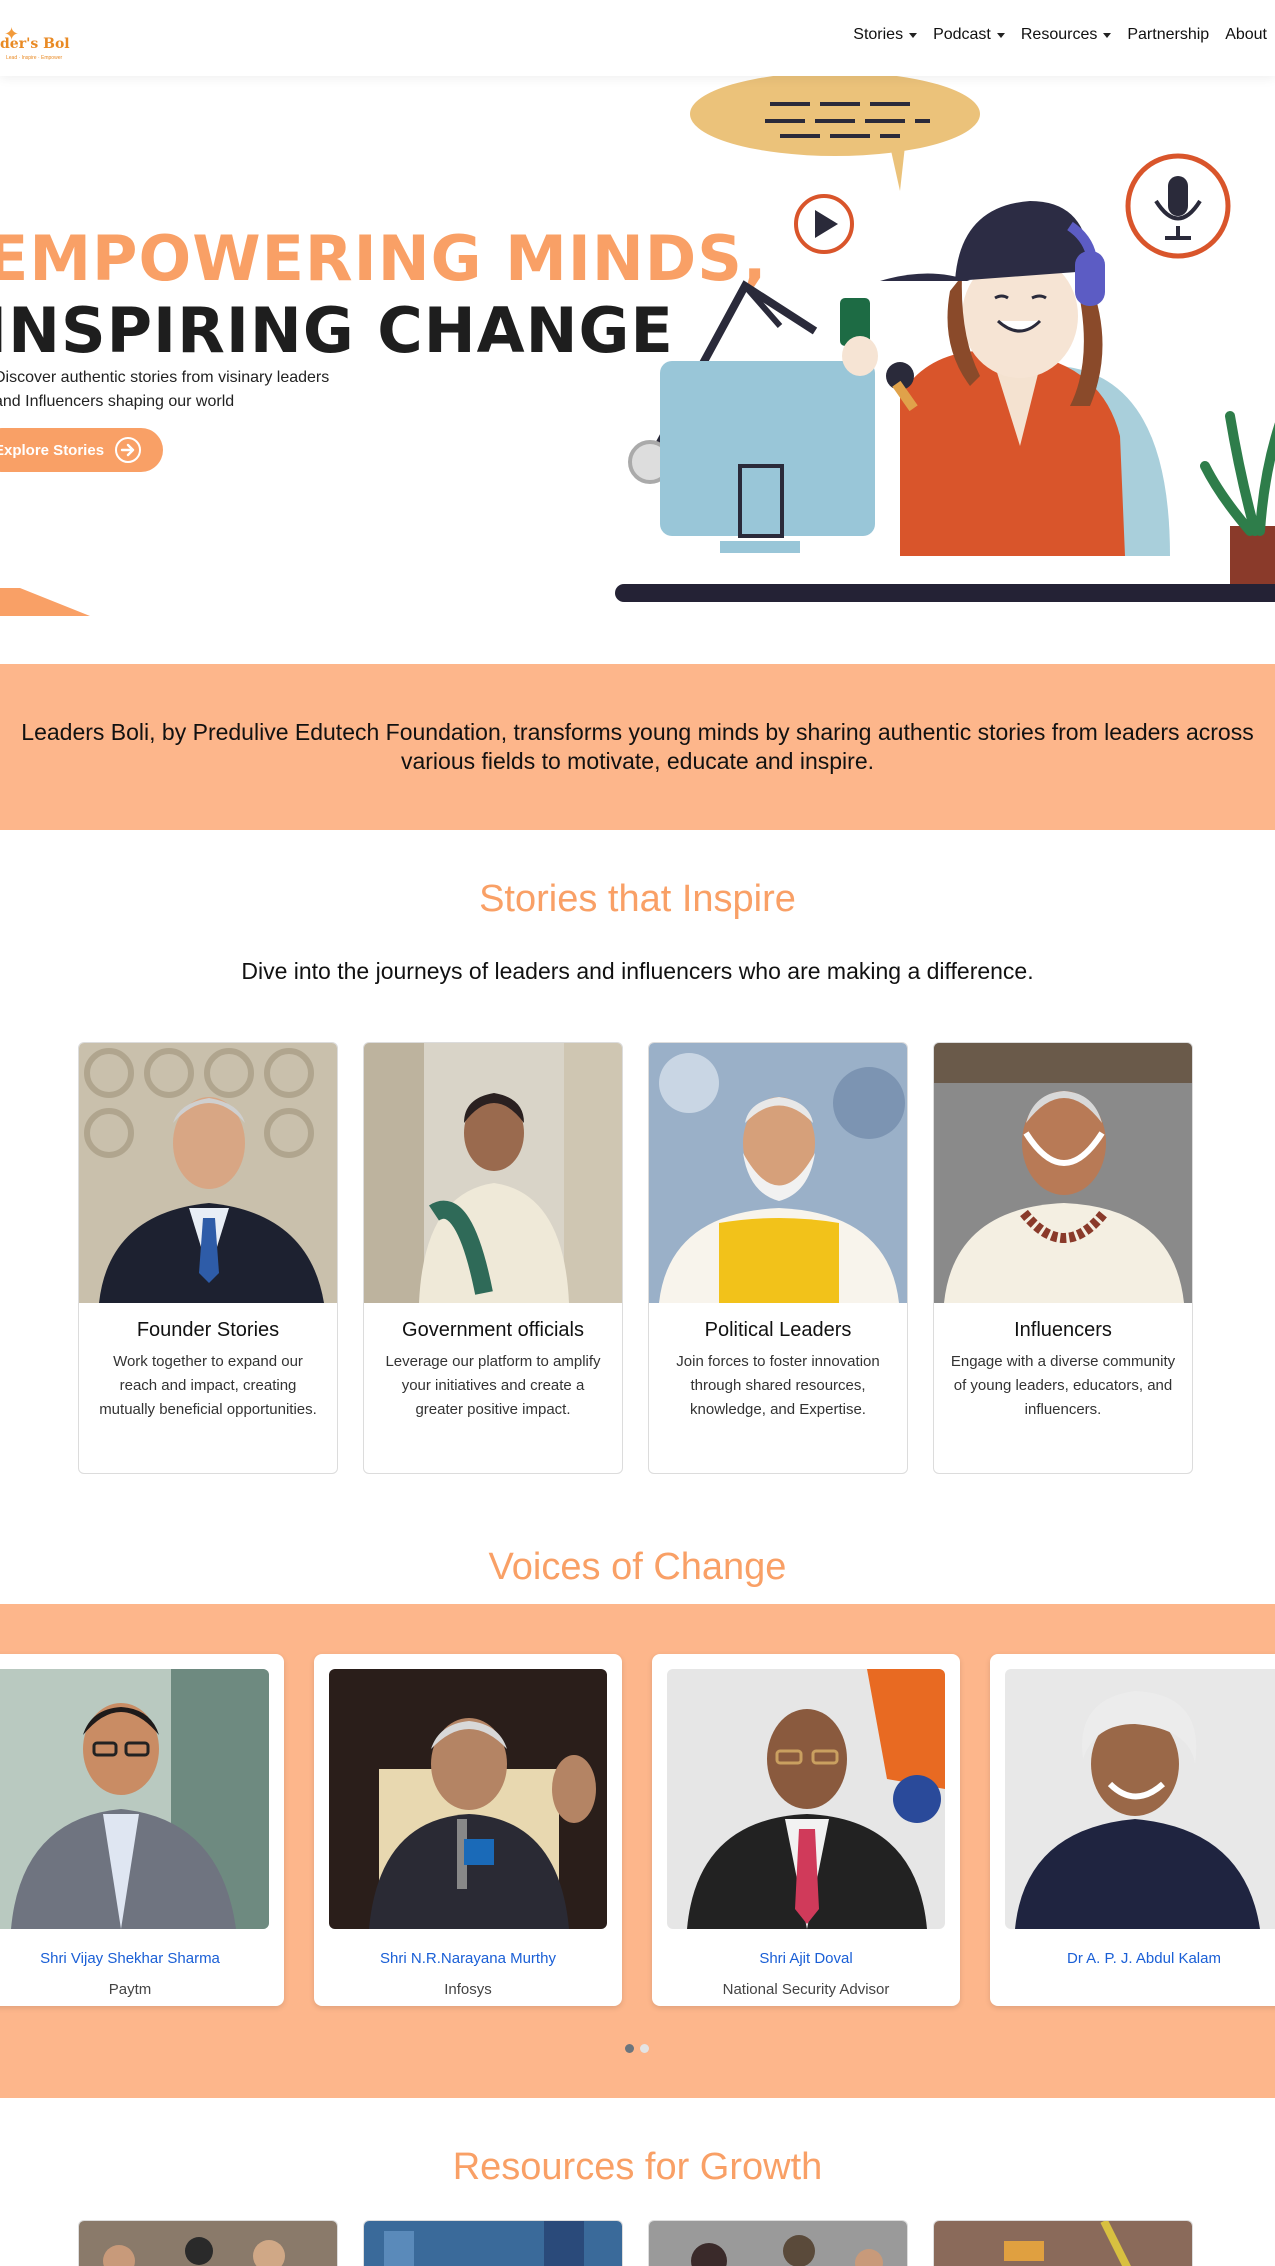 The width and height of the screenshot is (1275, 2266). I want to click on nav-resources-label: Resources, so click(1059, 34).